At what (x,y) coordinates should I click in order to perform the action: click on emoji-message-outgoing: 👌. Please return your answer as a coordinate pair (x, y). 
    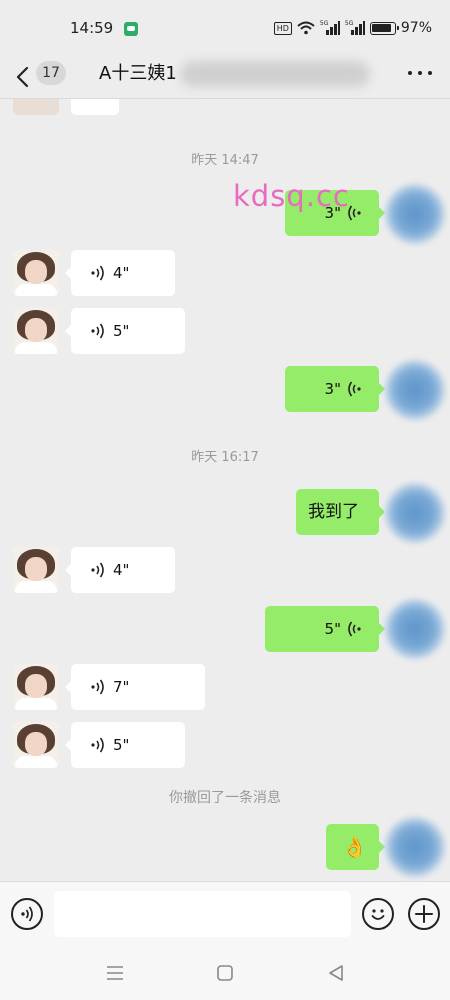
    Looking at the image, I should click on (355, 847).